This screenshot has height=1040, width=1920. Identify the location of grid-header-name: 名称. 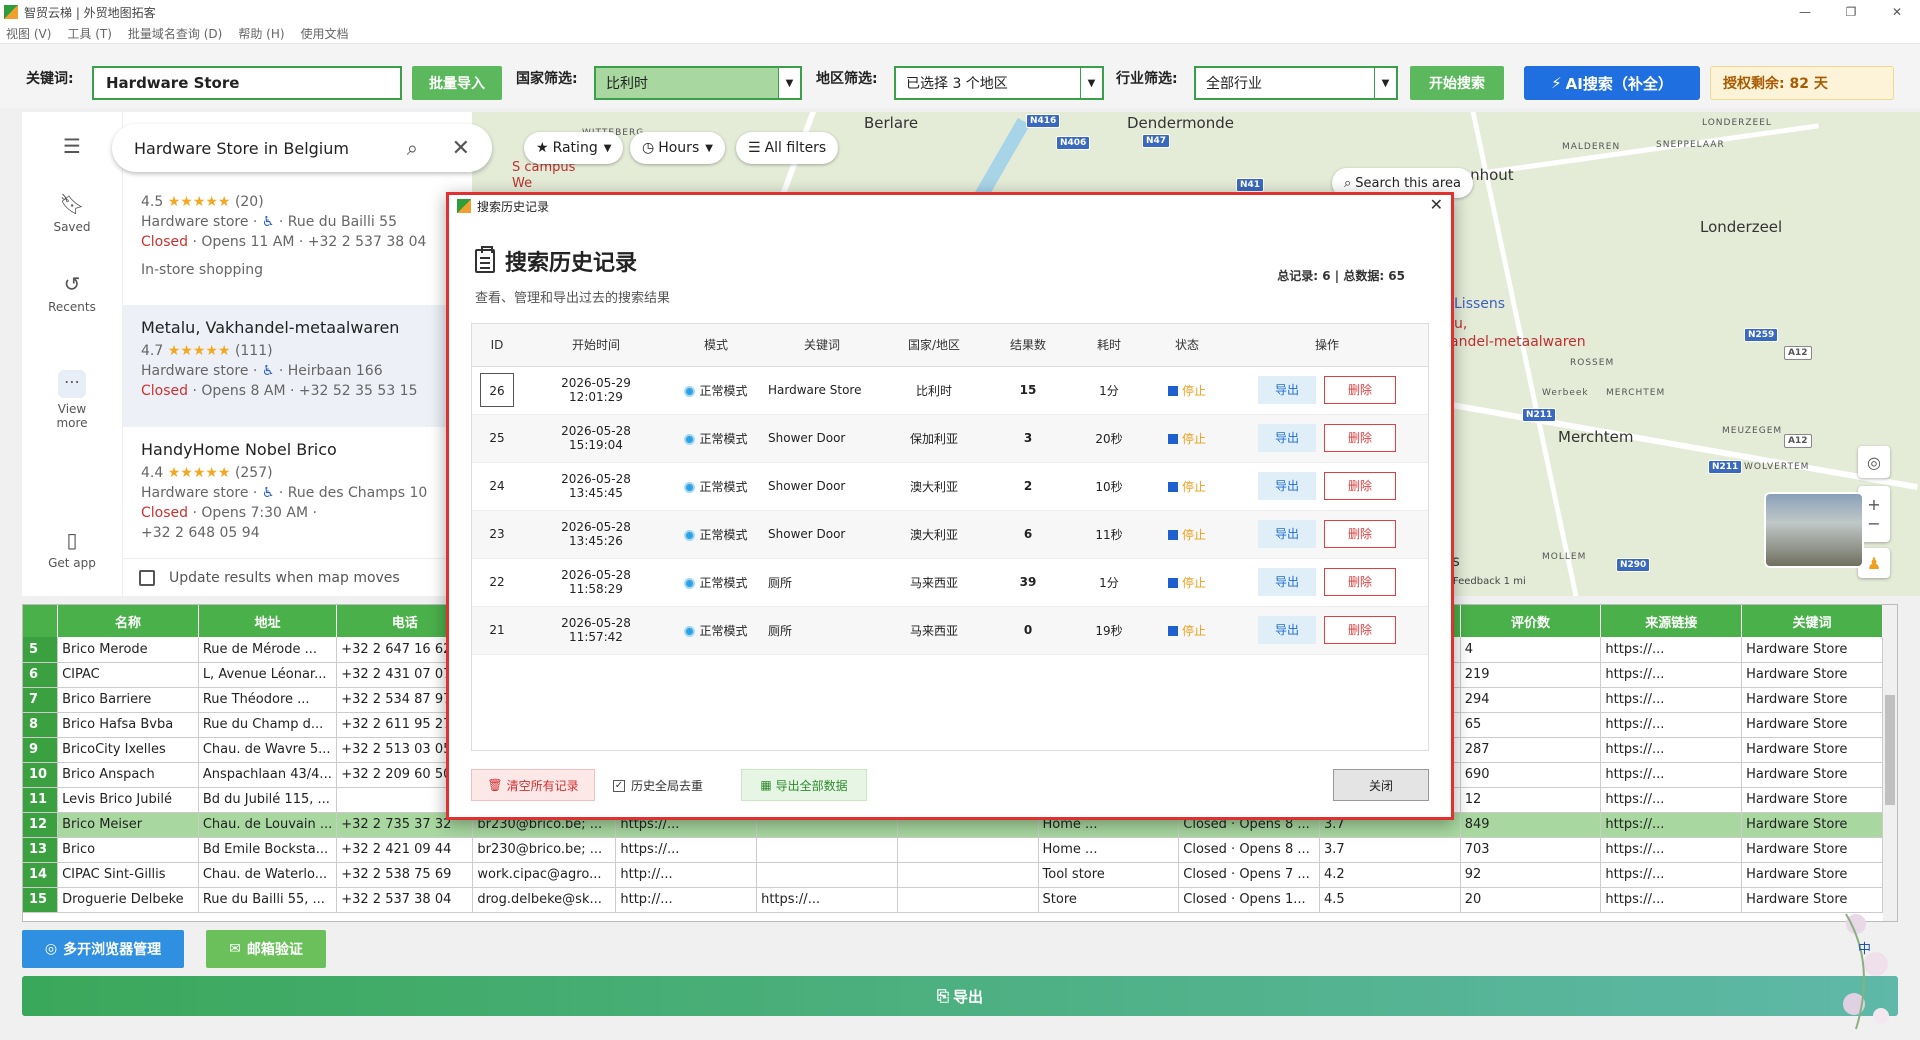
(128, 621).